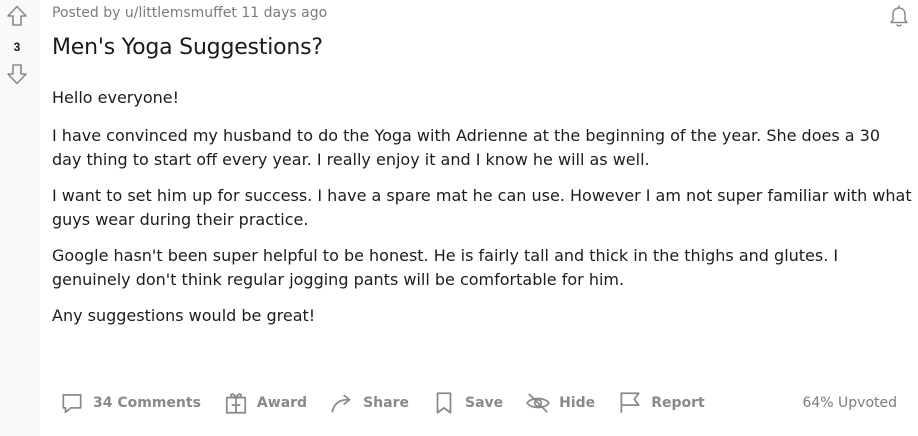 The width and height of the screenshot is (918, 436). I want to click on post-title: Men's Yoga Suggestions?, so click(187, 47).